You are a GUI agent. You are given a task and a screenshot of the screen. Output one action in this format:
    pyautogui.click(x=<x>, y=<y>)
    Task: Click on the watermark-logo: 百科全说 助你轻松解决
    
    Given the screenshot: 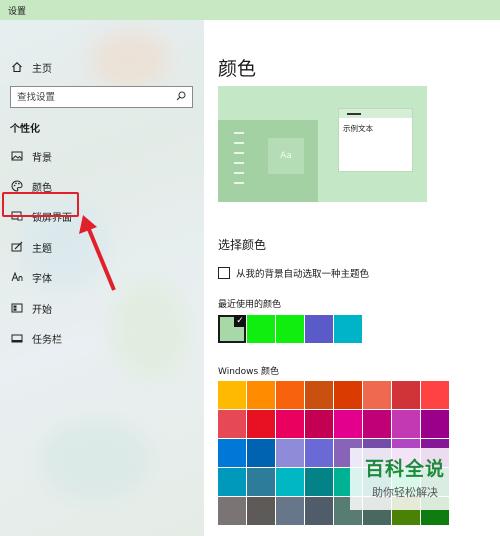 What is the action you would take?
    pyautogui.click(x=405, y=479)
    